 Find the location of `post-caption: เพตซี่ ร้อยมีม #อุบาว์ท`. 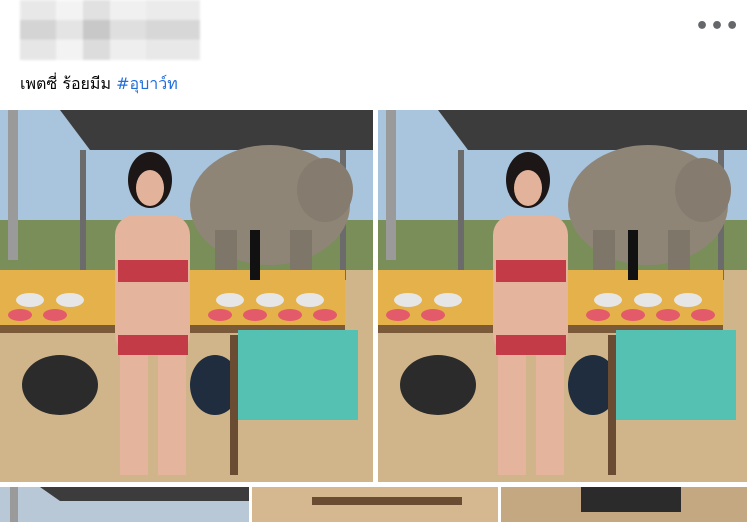

post-caption: เพตซี่ ร้อยมีม #อุบาว์ท is located at coordinates (99, 82).